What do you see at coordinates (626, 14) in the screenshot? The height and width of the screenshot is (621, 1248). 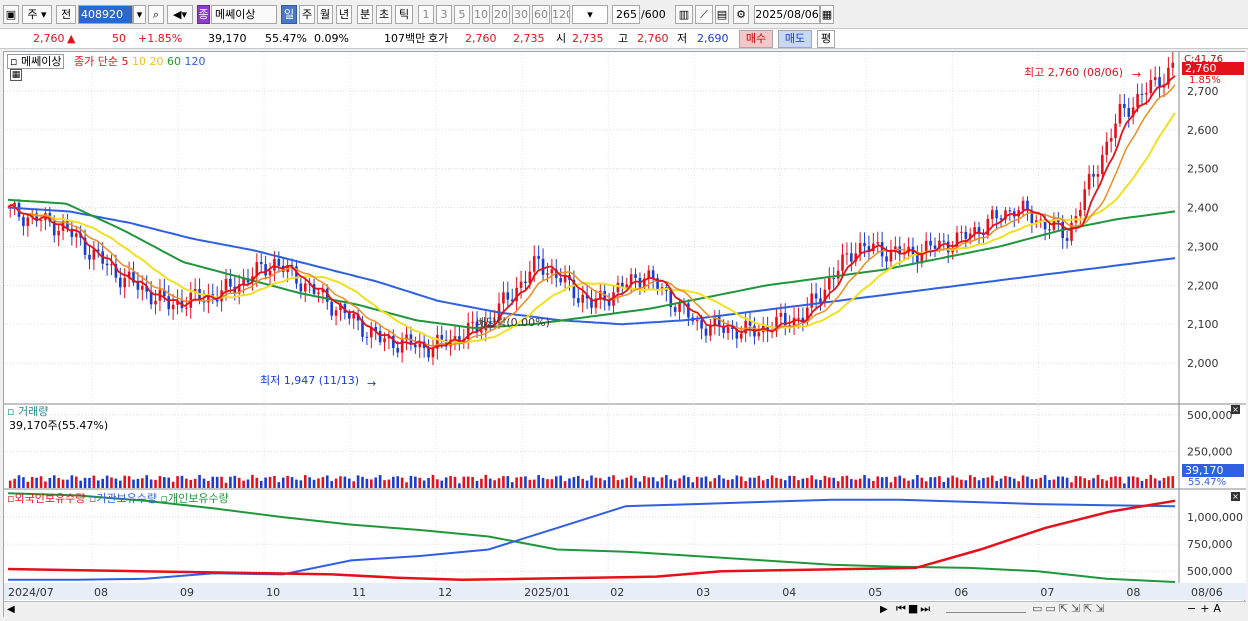 I see `bar-count-input: 265` at bounding box center [626, 14].